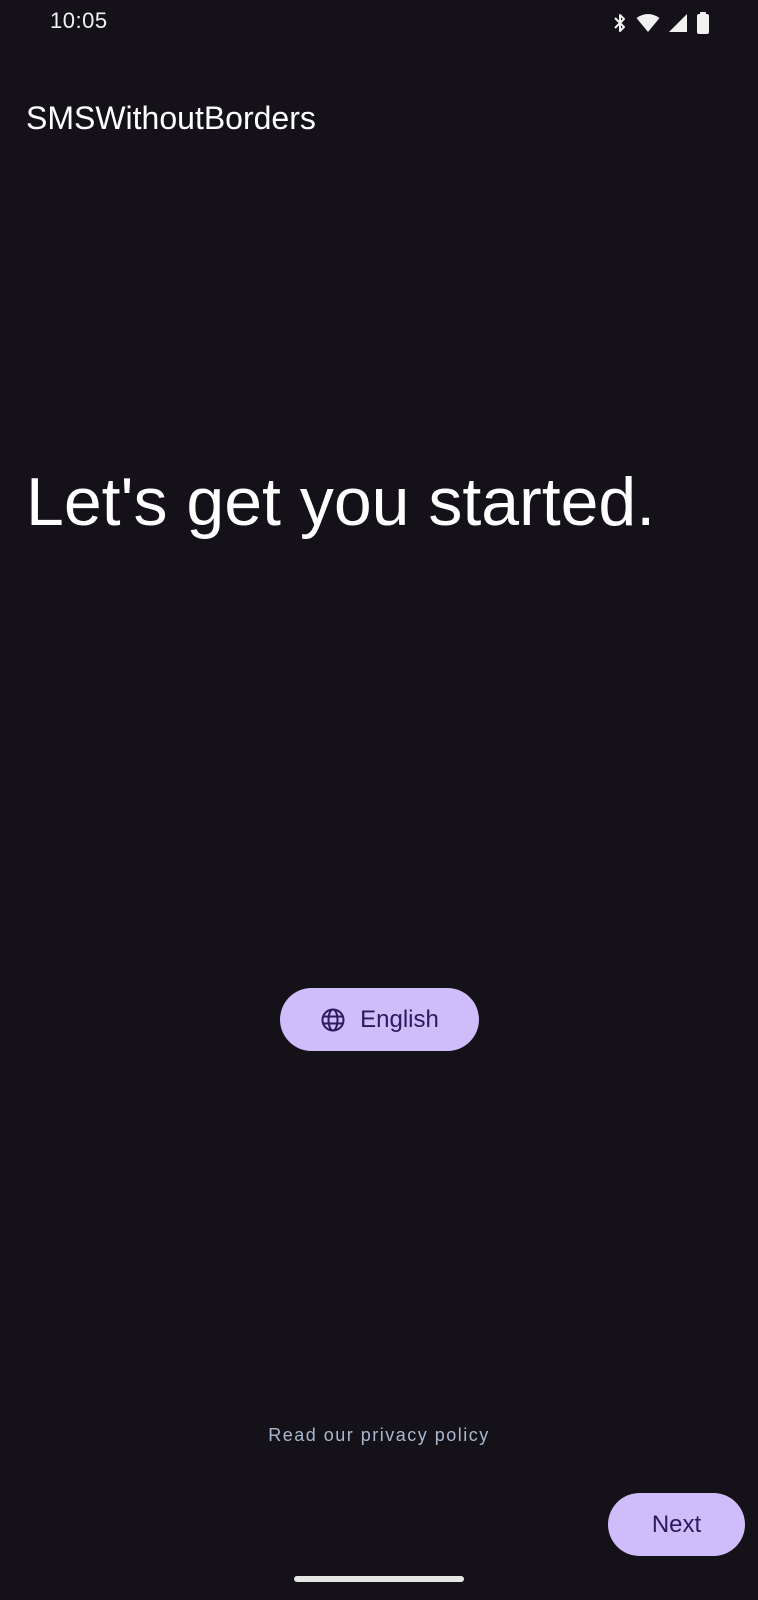 This screenshot has height=1600, width=758. I want to click on next-button: Next, so click(676, 1524).